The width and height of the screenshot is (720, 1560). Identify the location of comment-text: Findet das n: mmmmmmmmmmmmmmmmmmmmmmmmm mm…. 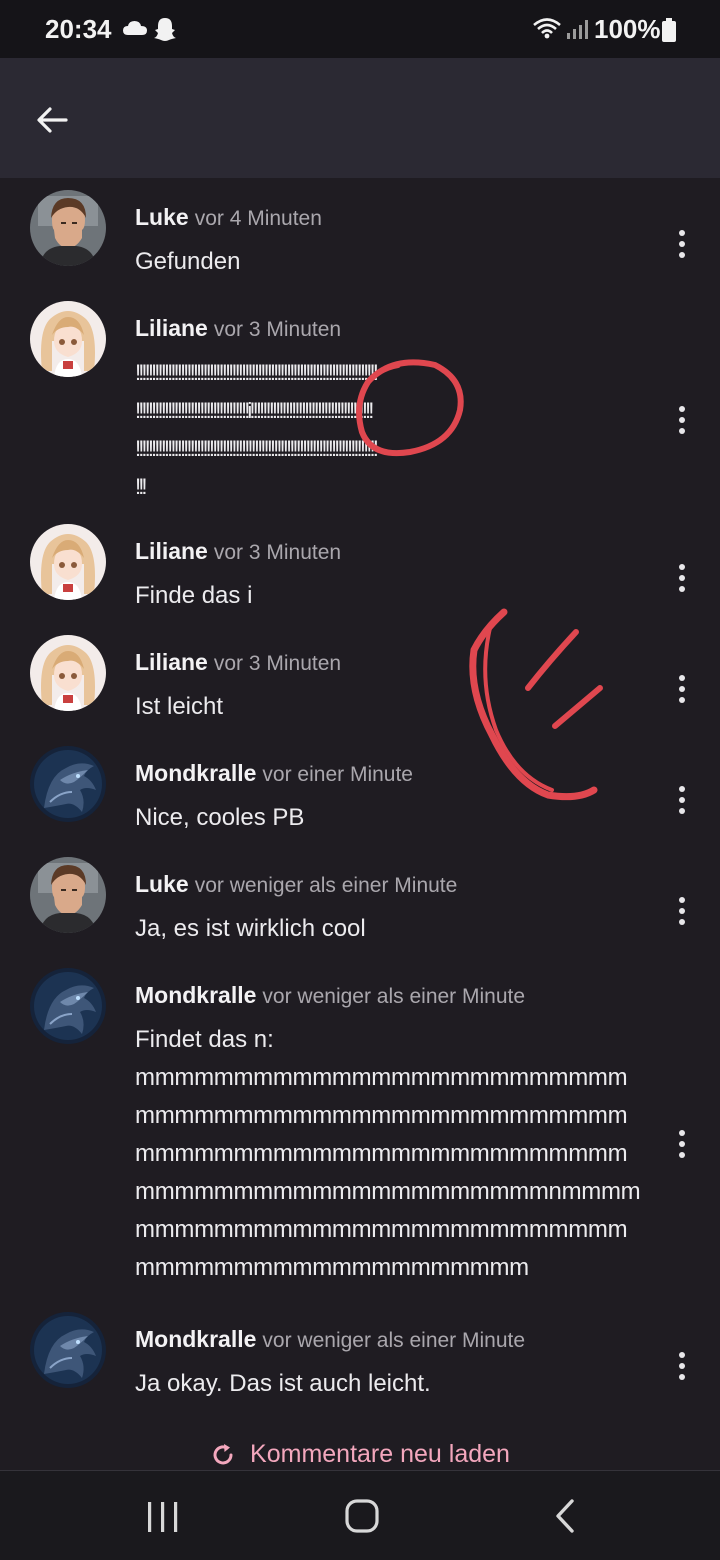
(395, 1154).